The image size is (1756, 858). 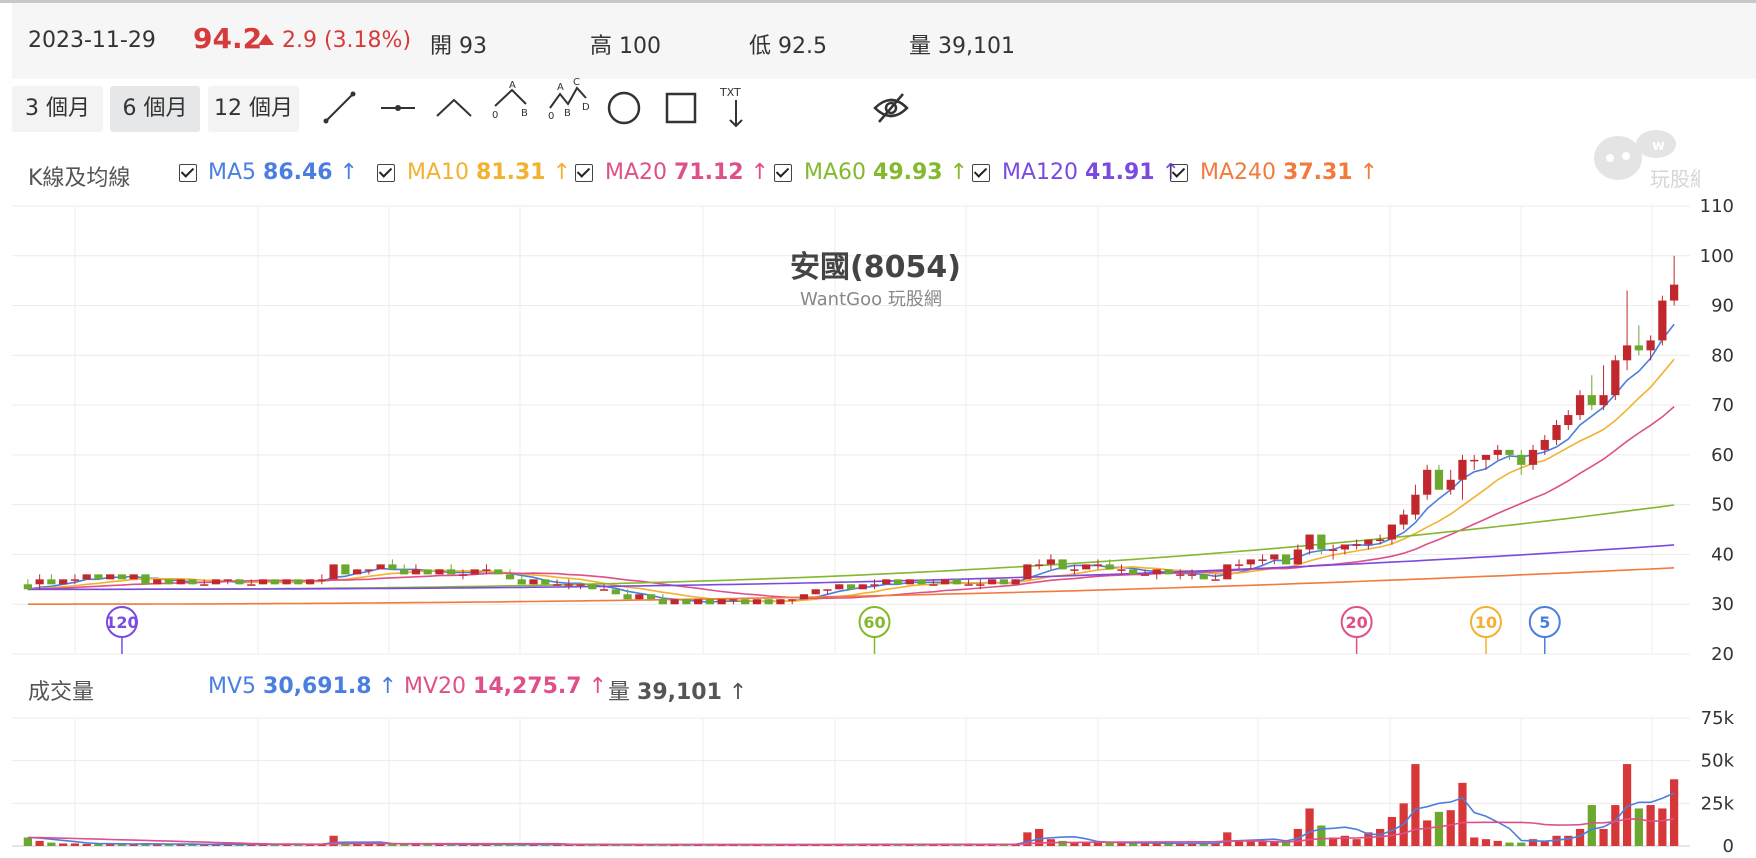 What do you see at coordinates (619, 692) in the screenshot?
I see `vol-name: 量` at bounding box center [619, 692].